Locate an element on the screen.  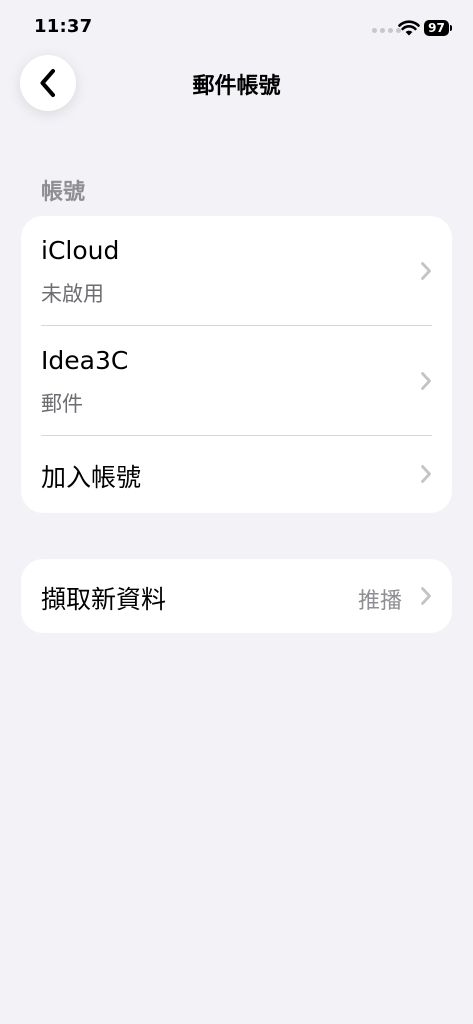
fetch-mode-value: 推播 is located at coordinates (379, 601).